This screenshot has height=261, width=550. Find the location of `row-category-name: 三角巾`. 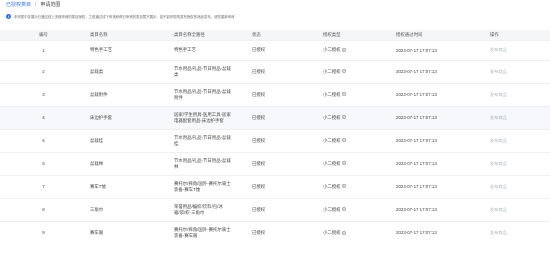

row-category-name: 三角巾 is located at coordinates (129, 209).